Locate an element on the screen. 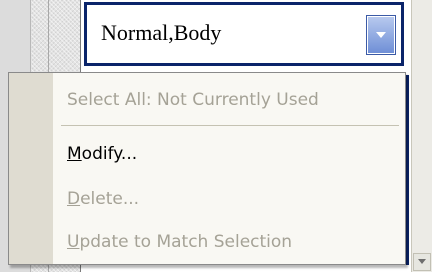 Image resolution: width=432 pixels, height=272 pixels. menu-item-update-to-match-selection: Update to Match Selection is located at coordinates (207, 242).